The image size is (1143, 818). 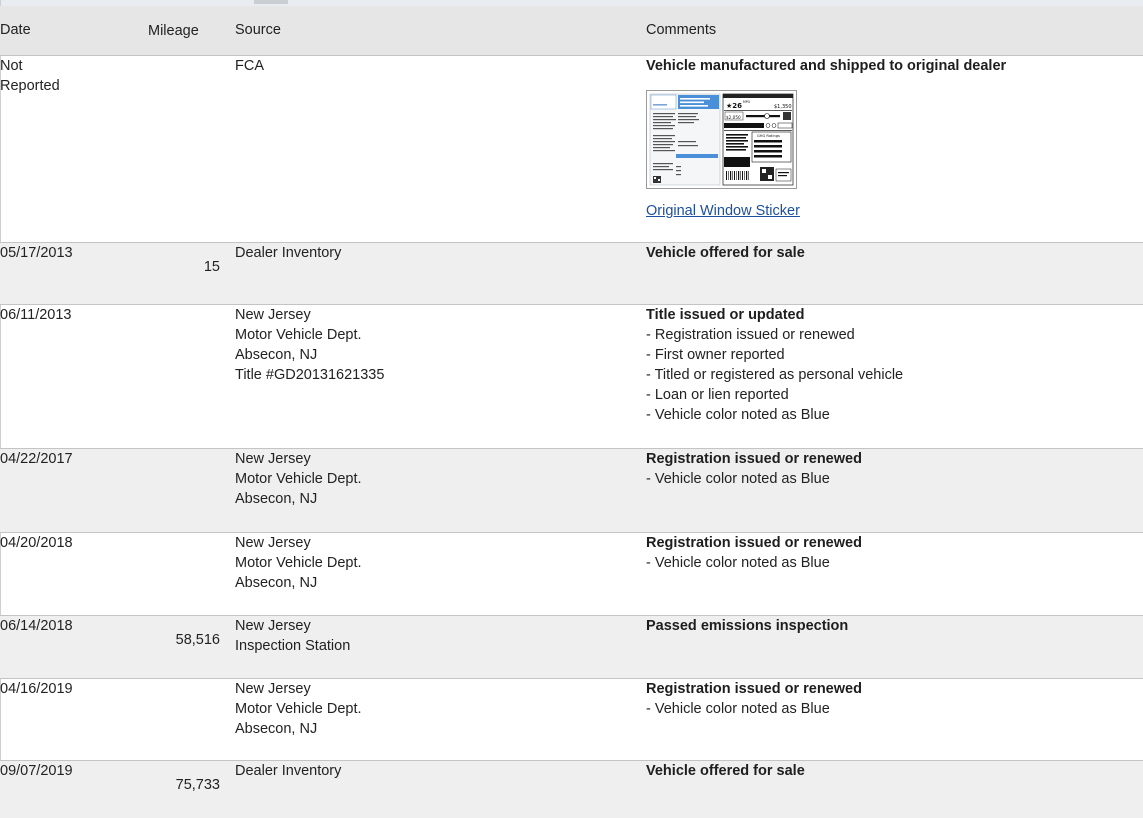 I want to click on window-sticker-thumbnail: ★26 MPG $1,350 $2,050 GHG Ratings, so click(x=721, y=139).